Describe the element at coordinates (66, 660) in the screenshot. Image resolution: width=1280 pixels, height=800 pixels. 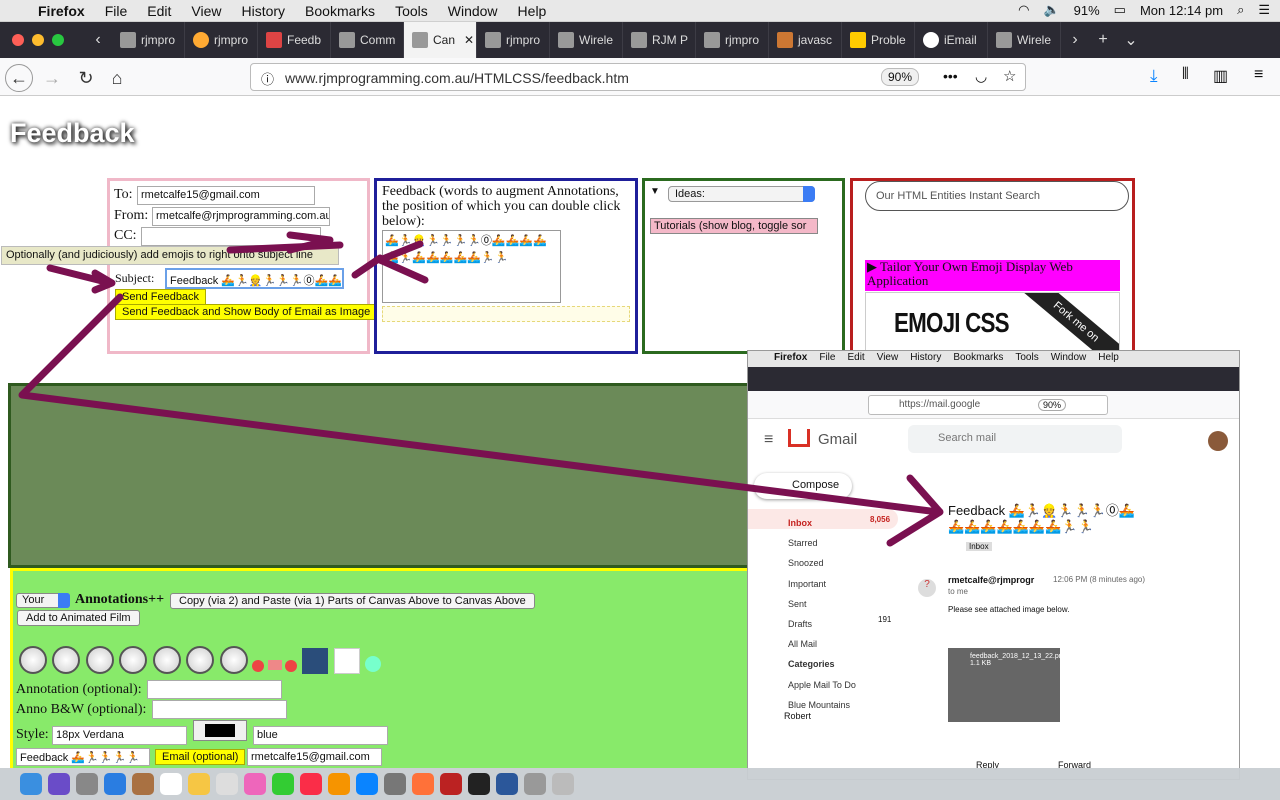
I see `filled-rect-tool-icon` at that location.